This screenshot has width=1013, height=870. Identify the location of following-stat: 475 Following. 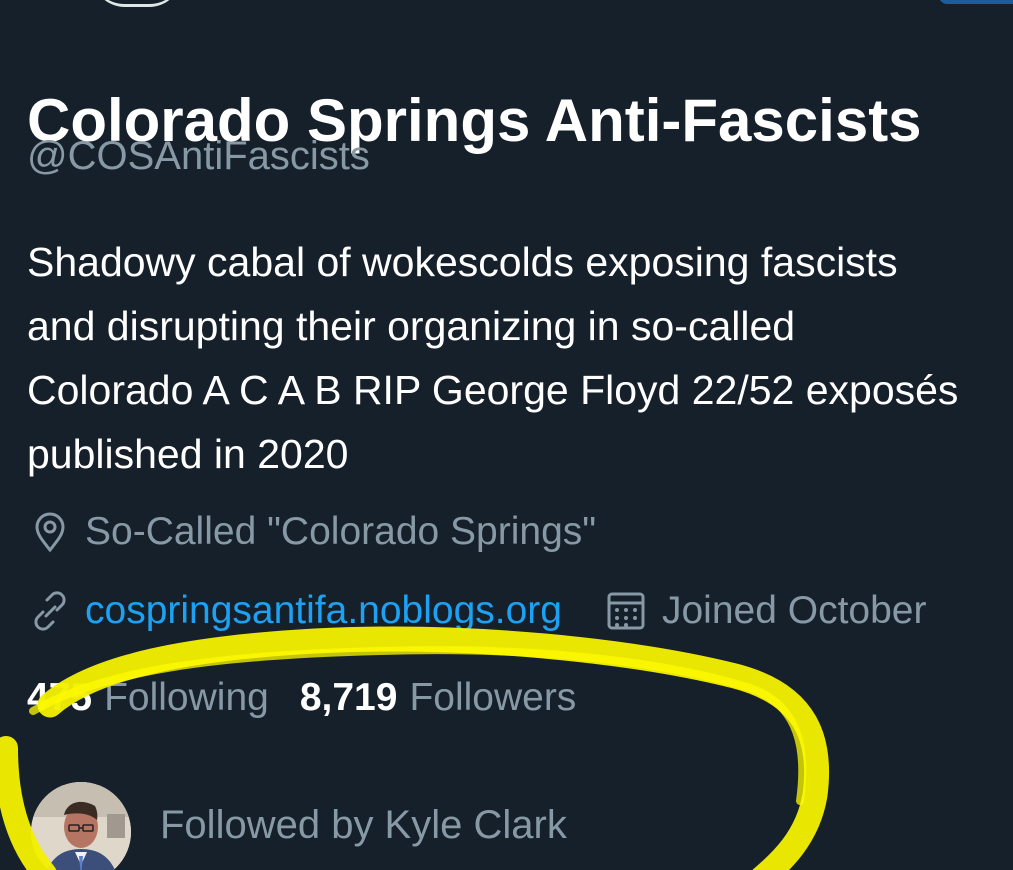
(148, 698).